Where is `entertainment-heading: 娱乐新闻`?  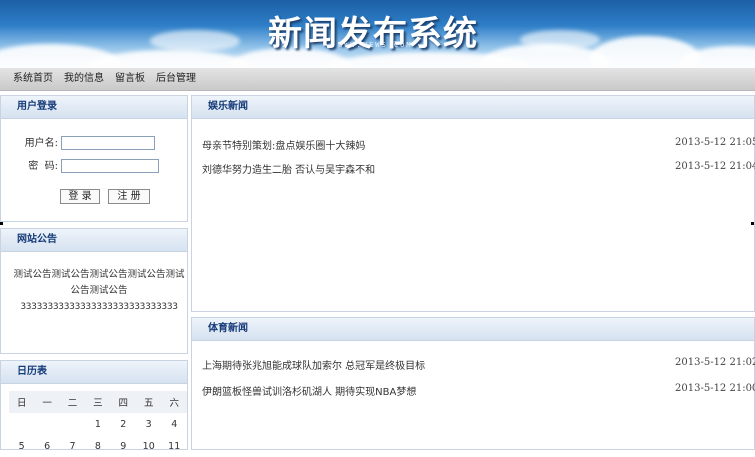
entertainment-heading: 娱乐新闻 is located at coordinates (473, 107).